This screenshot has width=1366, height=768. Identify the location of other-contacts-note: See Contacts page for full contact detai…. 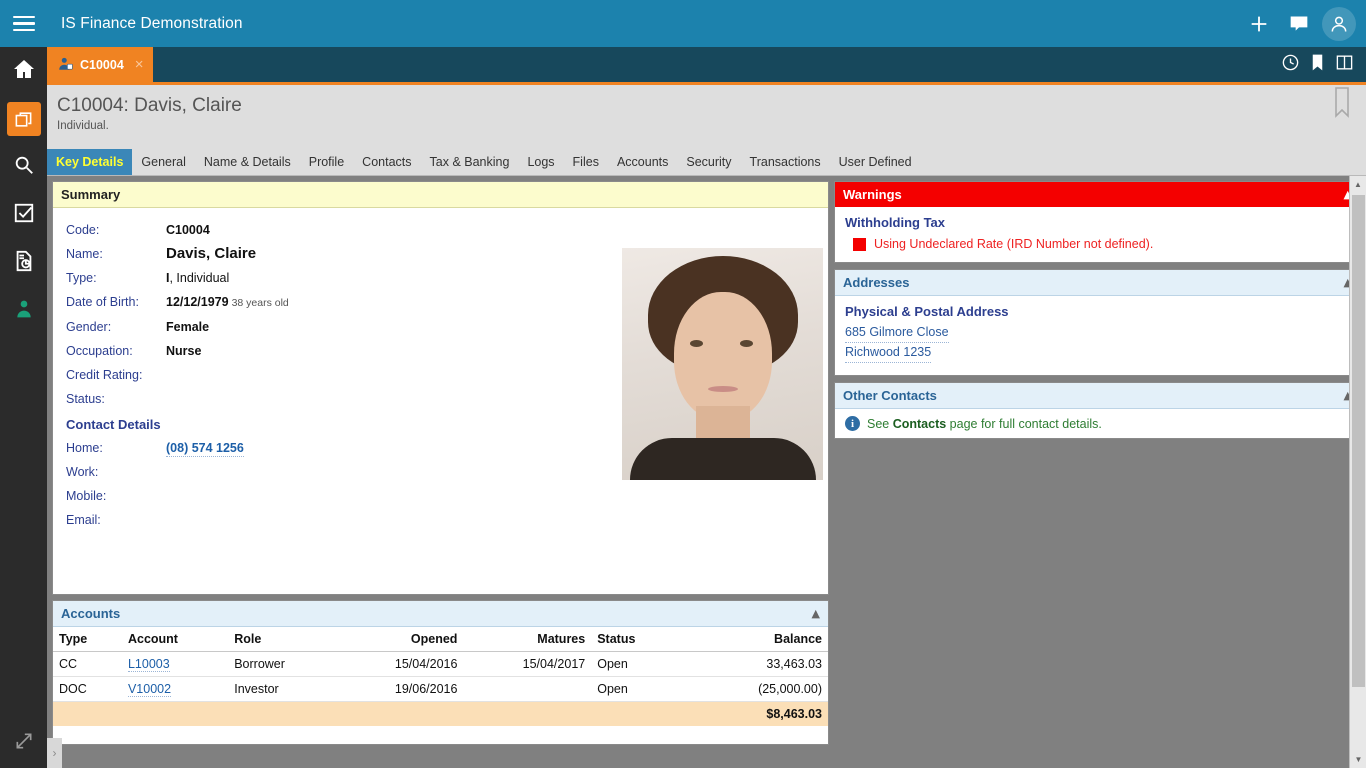
(984, 424).